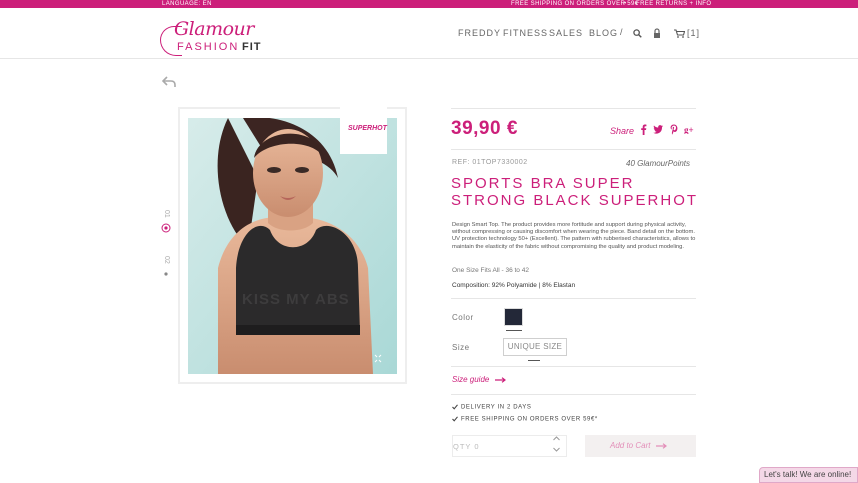 This screenshot has width=858, height=483. I want to click on facebook-icon, so click(643, 129).